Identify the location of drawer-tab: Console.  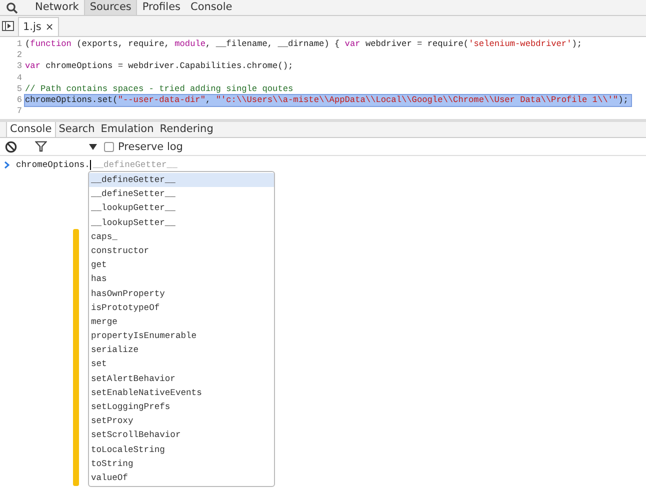
(31, 129).